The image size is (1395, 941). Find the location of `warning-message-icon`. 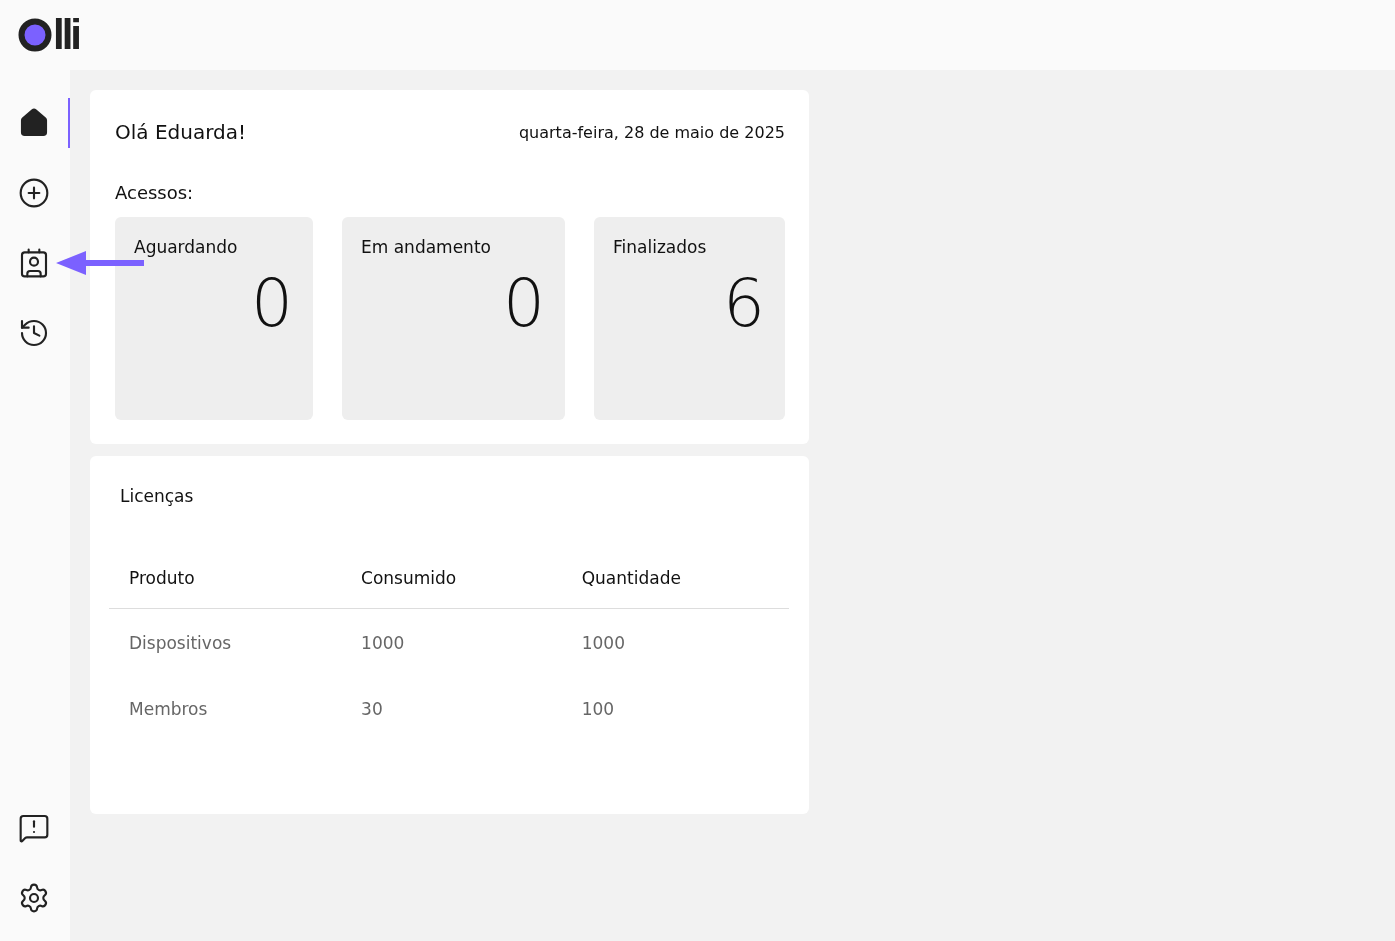

warning-message-icon is located at coordinates (34, 828).